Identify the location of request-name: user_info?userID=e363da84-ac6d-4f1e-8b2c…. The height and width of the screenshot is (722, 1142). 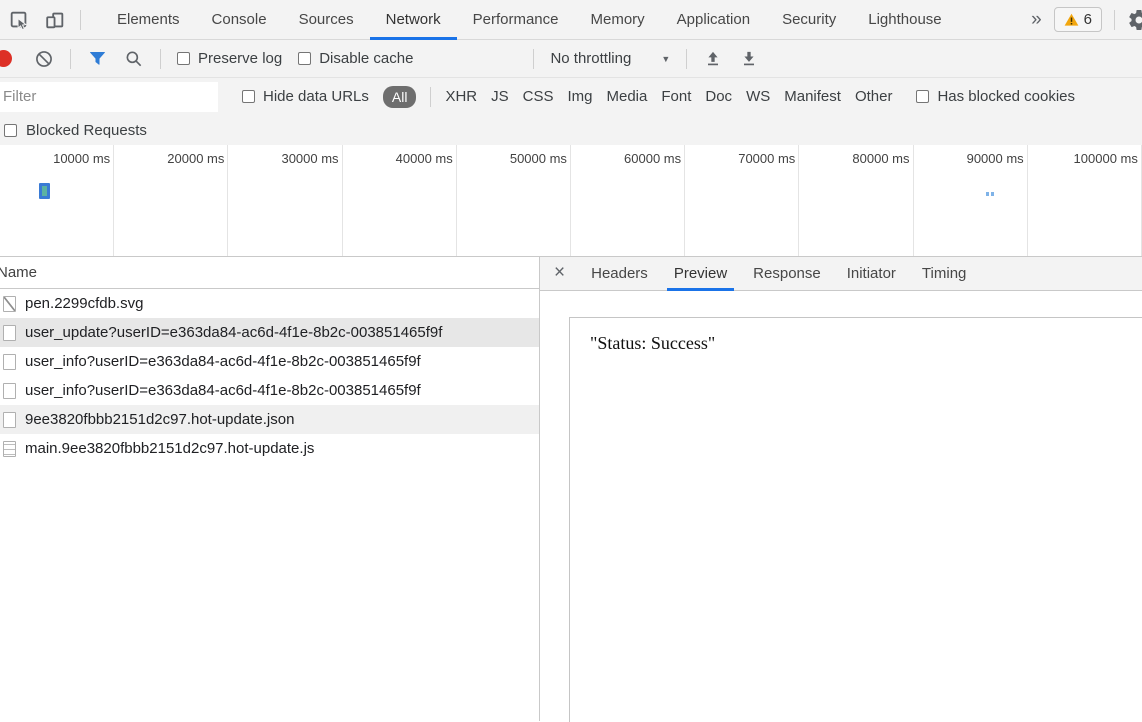
(223, 361).